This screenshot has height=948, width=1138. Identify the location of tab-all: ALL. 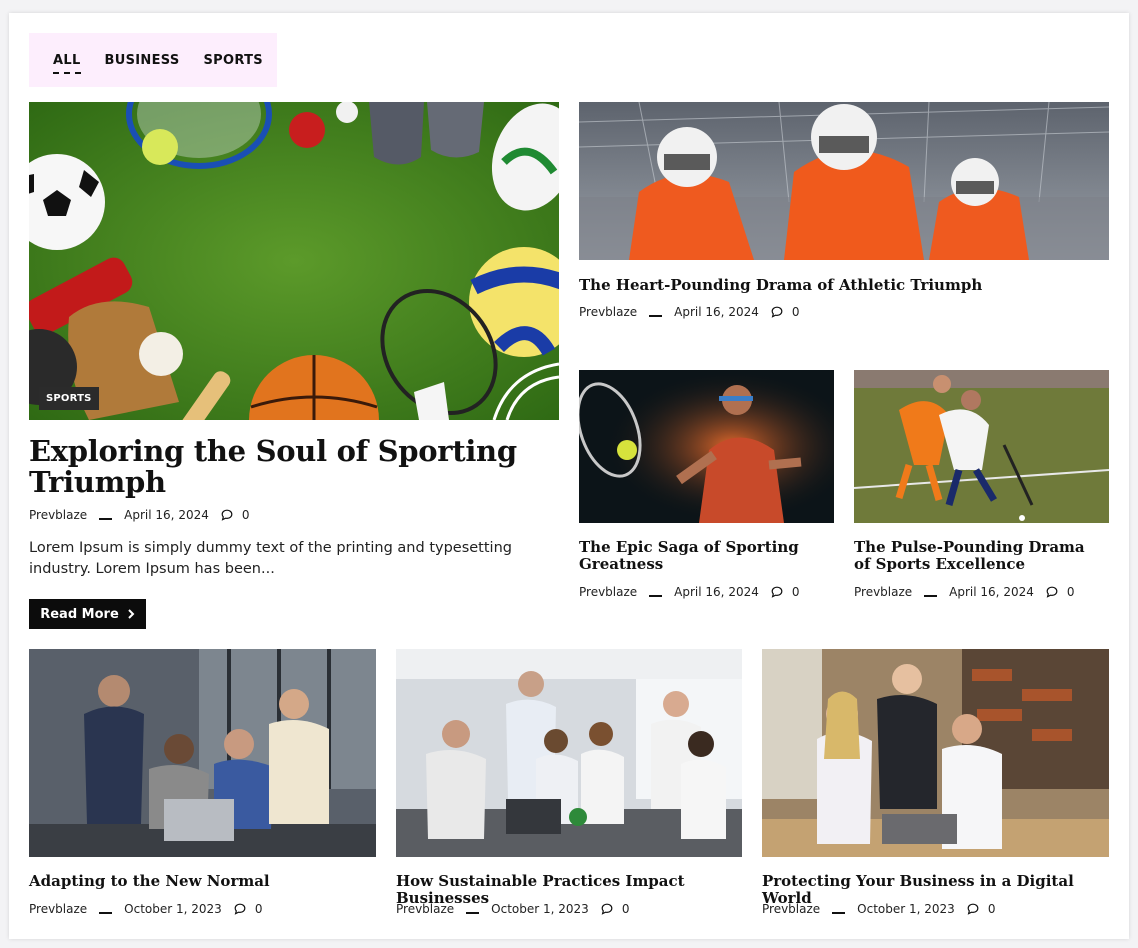
(67, 63).